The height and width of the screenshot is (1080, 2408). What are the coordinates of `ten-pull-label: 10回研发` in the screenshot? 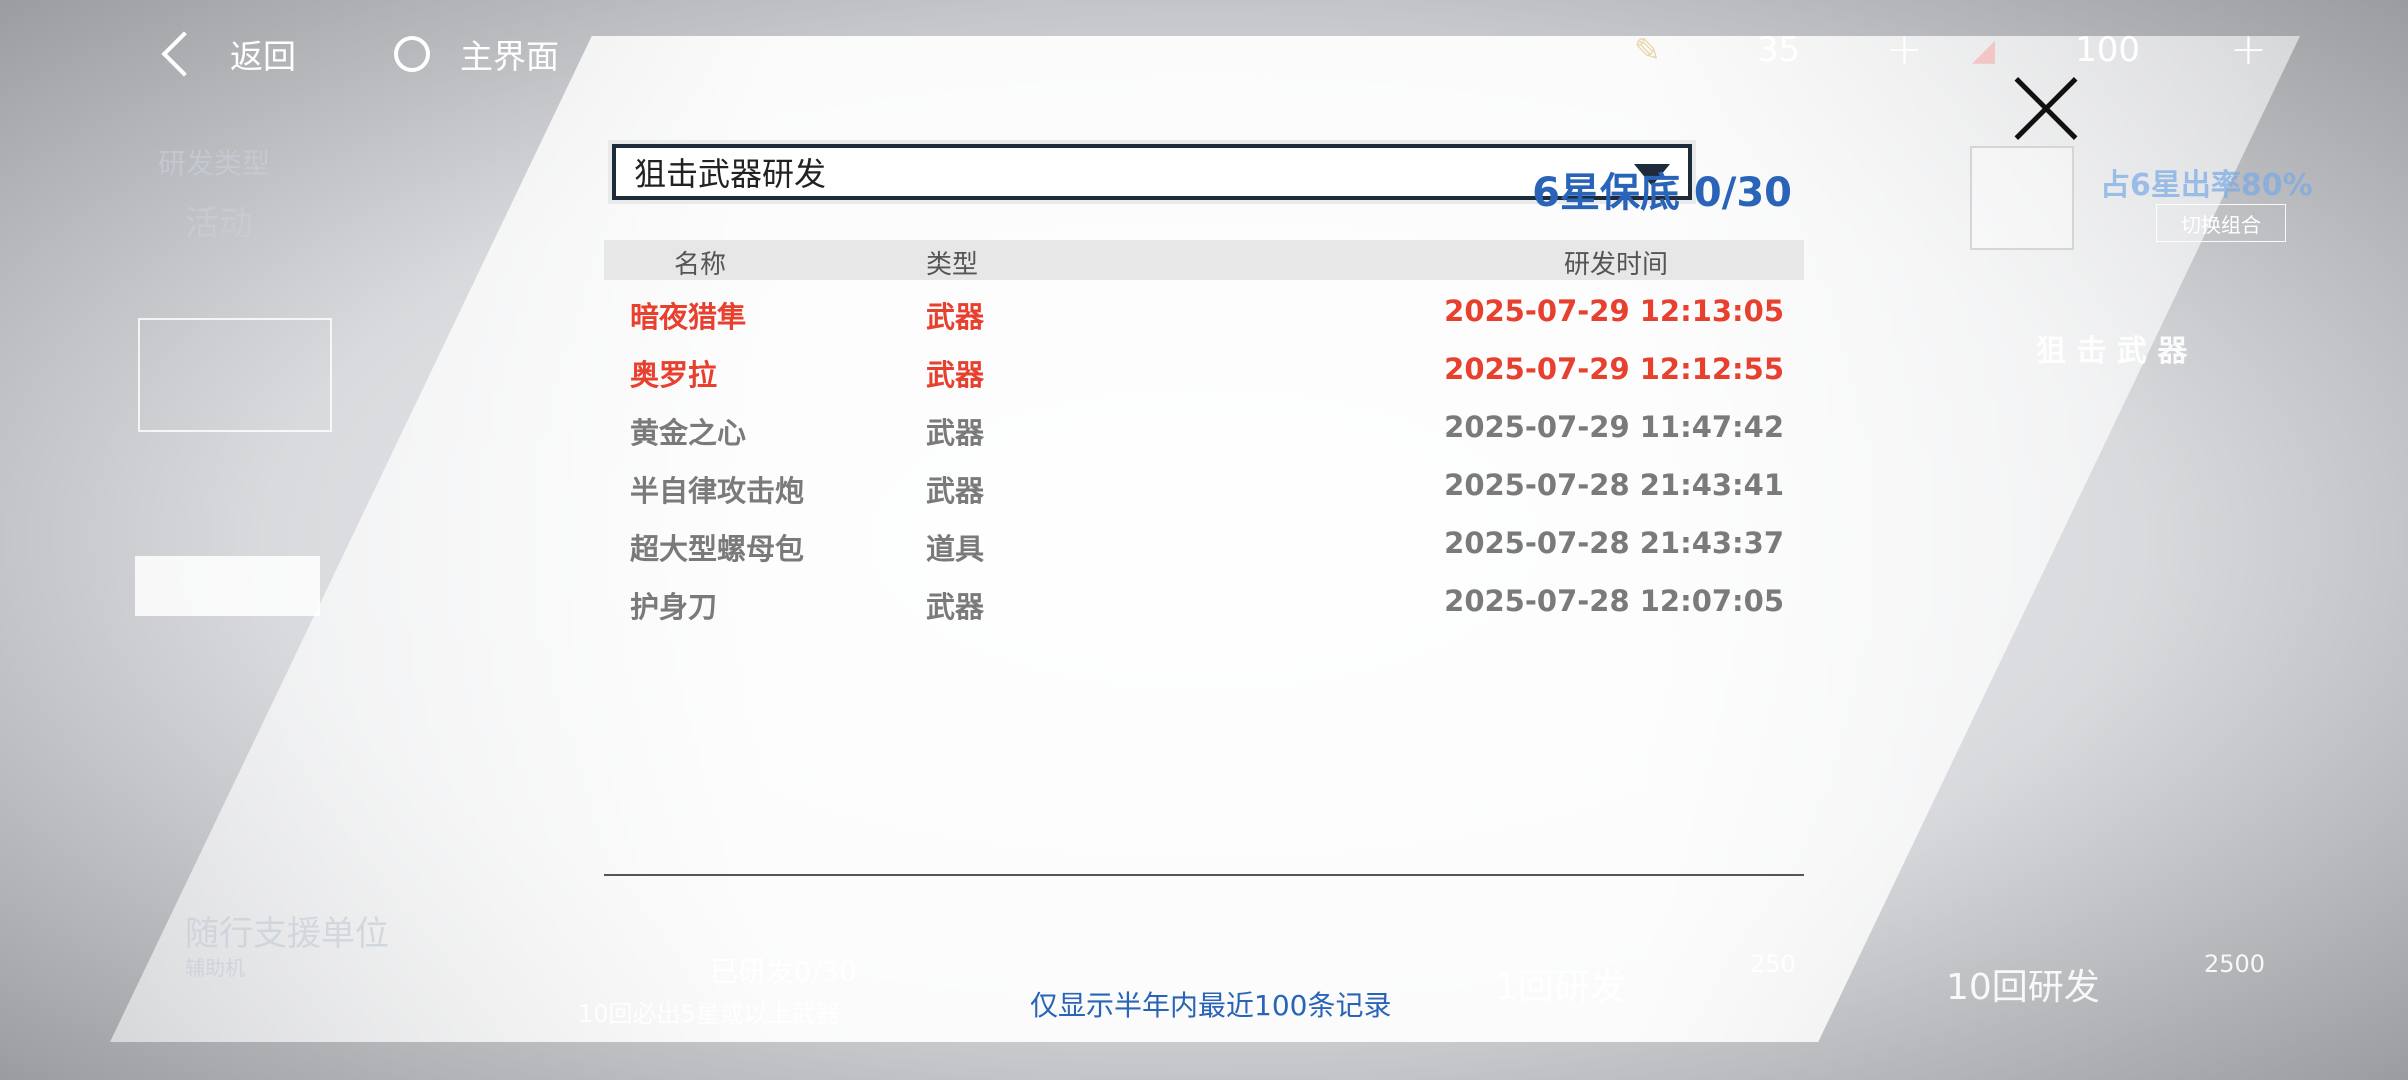 It's located at (2023, 987).